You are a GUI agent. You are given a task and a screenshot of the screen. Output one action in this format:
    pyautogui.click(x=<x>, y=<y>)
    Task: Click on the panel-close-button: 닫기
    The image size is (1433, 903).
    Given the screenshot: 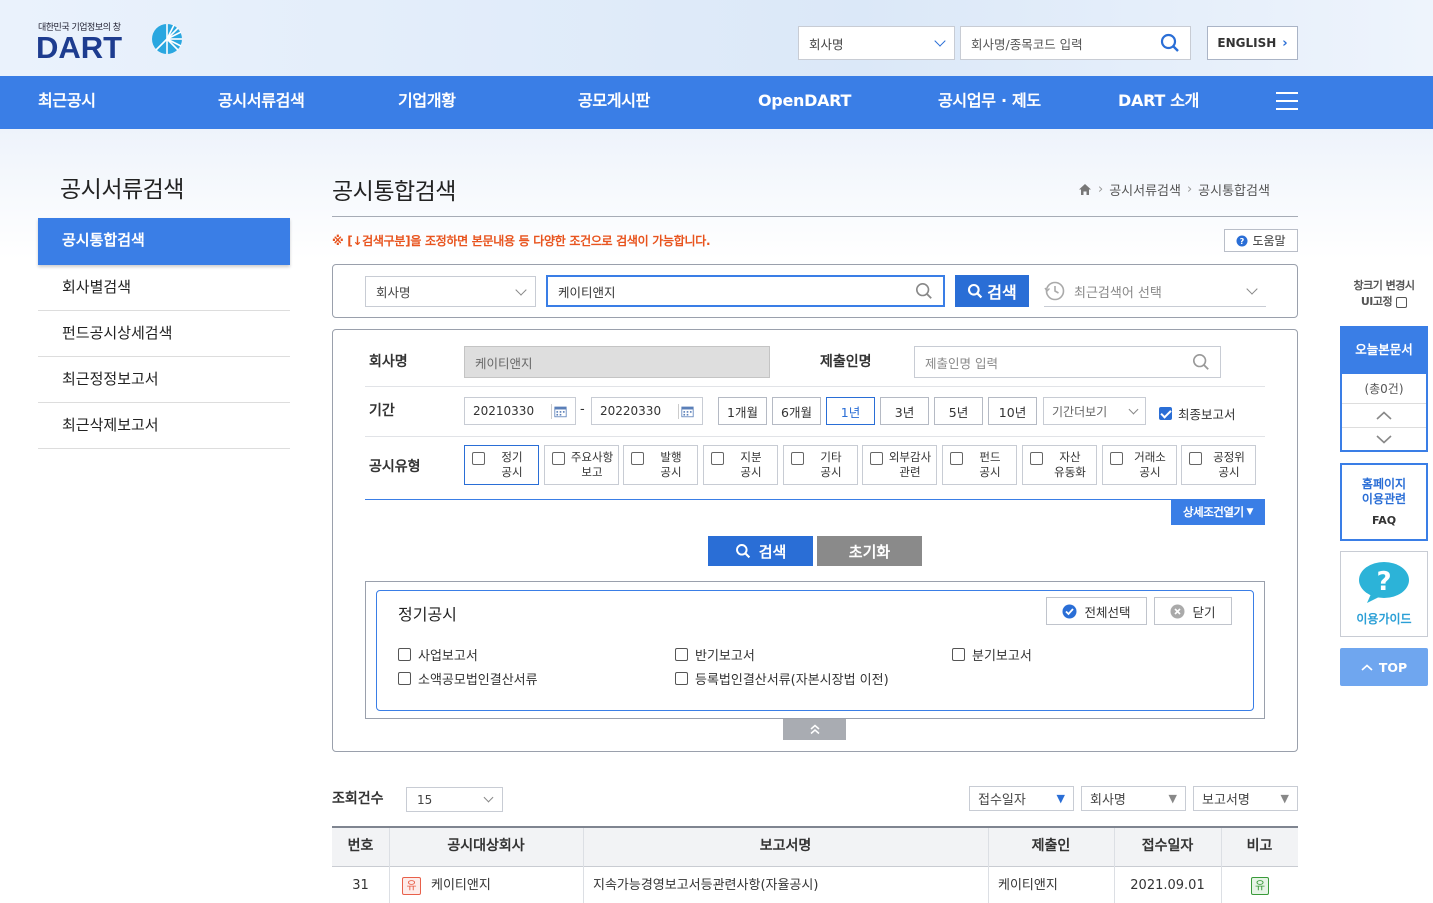 What is the action you would take?
    pyautogui.click(x=1193, y=611)
    